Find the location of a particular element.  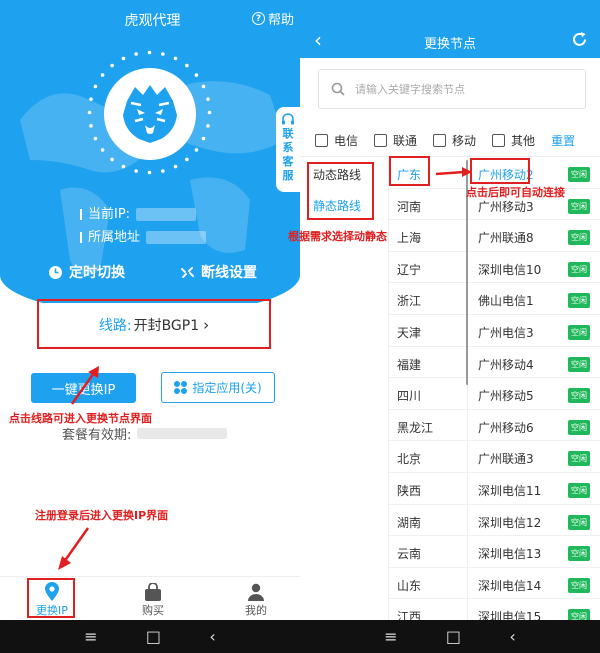

current-ip-value-redacted is located at coordinates (166, 214).